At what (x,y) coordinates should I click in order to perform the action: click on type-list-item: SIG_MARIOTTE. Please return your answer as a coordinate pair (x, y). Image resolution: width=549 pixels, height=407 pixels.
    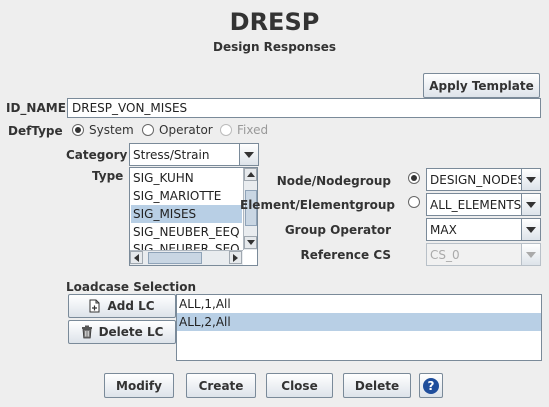
    Looking at the image, I should click on (186, 196).